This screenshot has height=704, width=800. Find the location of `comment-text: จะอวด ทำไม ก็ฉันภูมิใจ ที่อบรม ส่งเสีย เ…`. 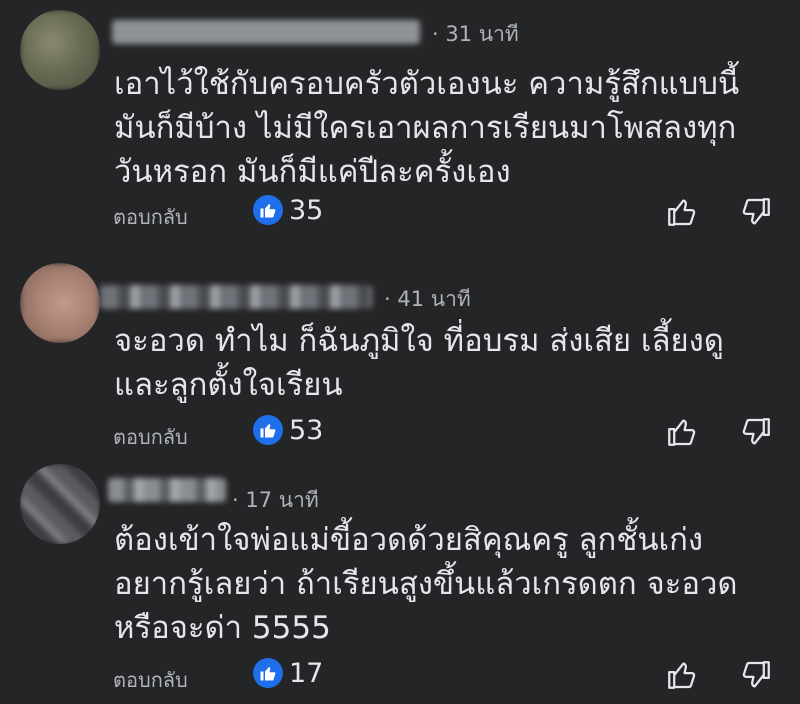

comment-text: จะอวด ทำไม ก็ฉันภูมิใจ ที่อบรม ส่งเสีย เ… is located at coordinates (419, 363).